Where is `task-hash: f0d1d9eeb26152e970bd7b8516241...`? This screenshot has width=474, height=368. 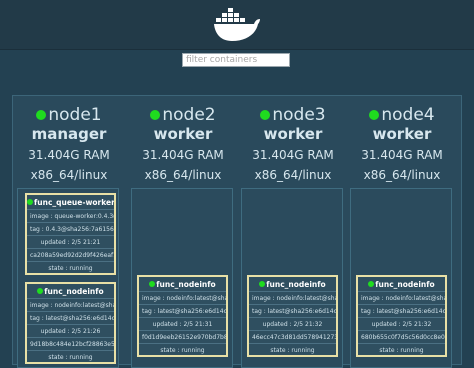
task-hash: f0d1d9eeb26152e970bd7b8516241... is located at coordinates (184, 337).